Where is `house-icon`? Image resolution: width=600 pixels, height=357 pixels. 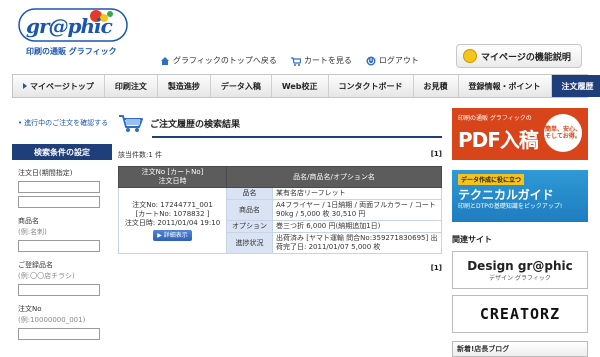
house-icon is located at coordinates (165, 60).